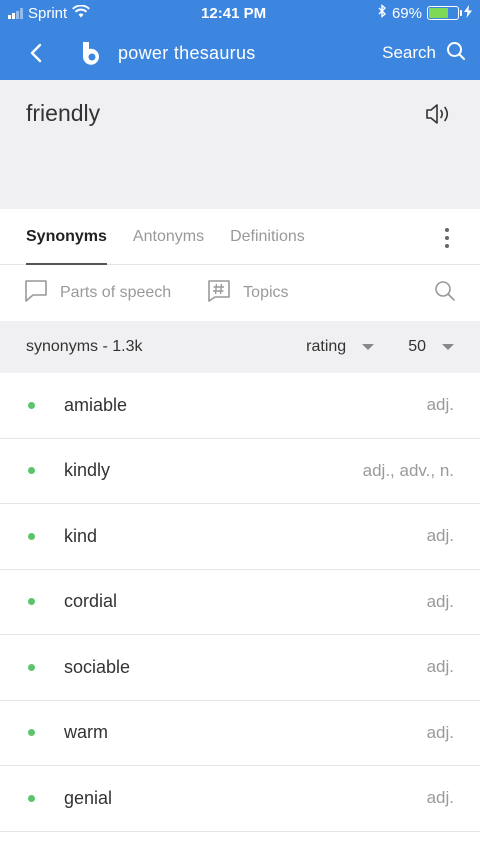 This screenshot has width=480, height=854. Describe the element at coordinates (96, 404) in the screenshot. I see `synonym-word: amiable` at that location.